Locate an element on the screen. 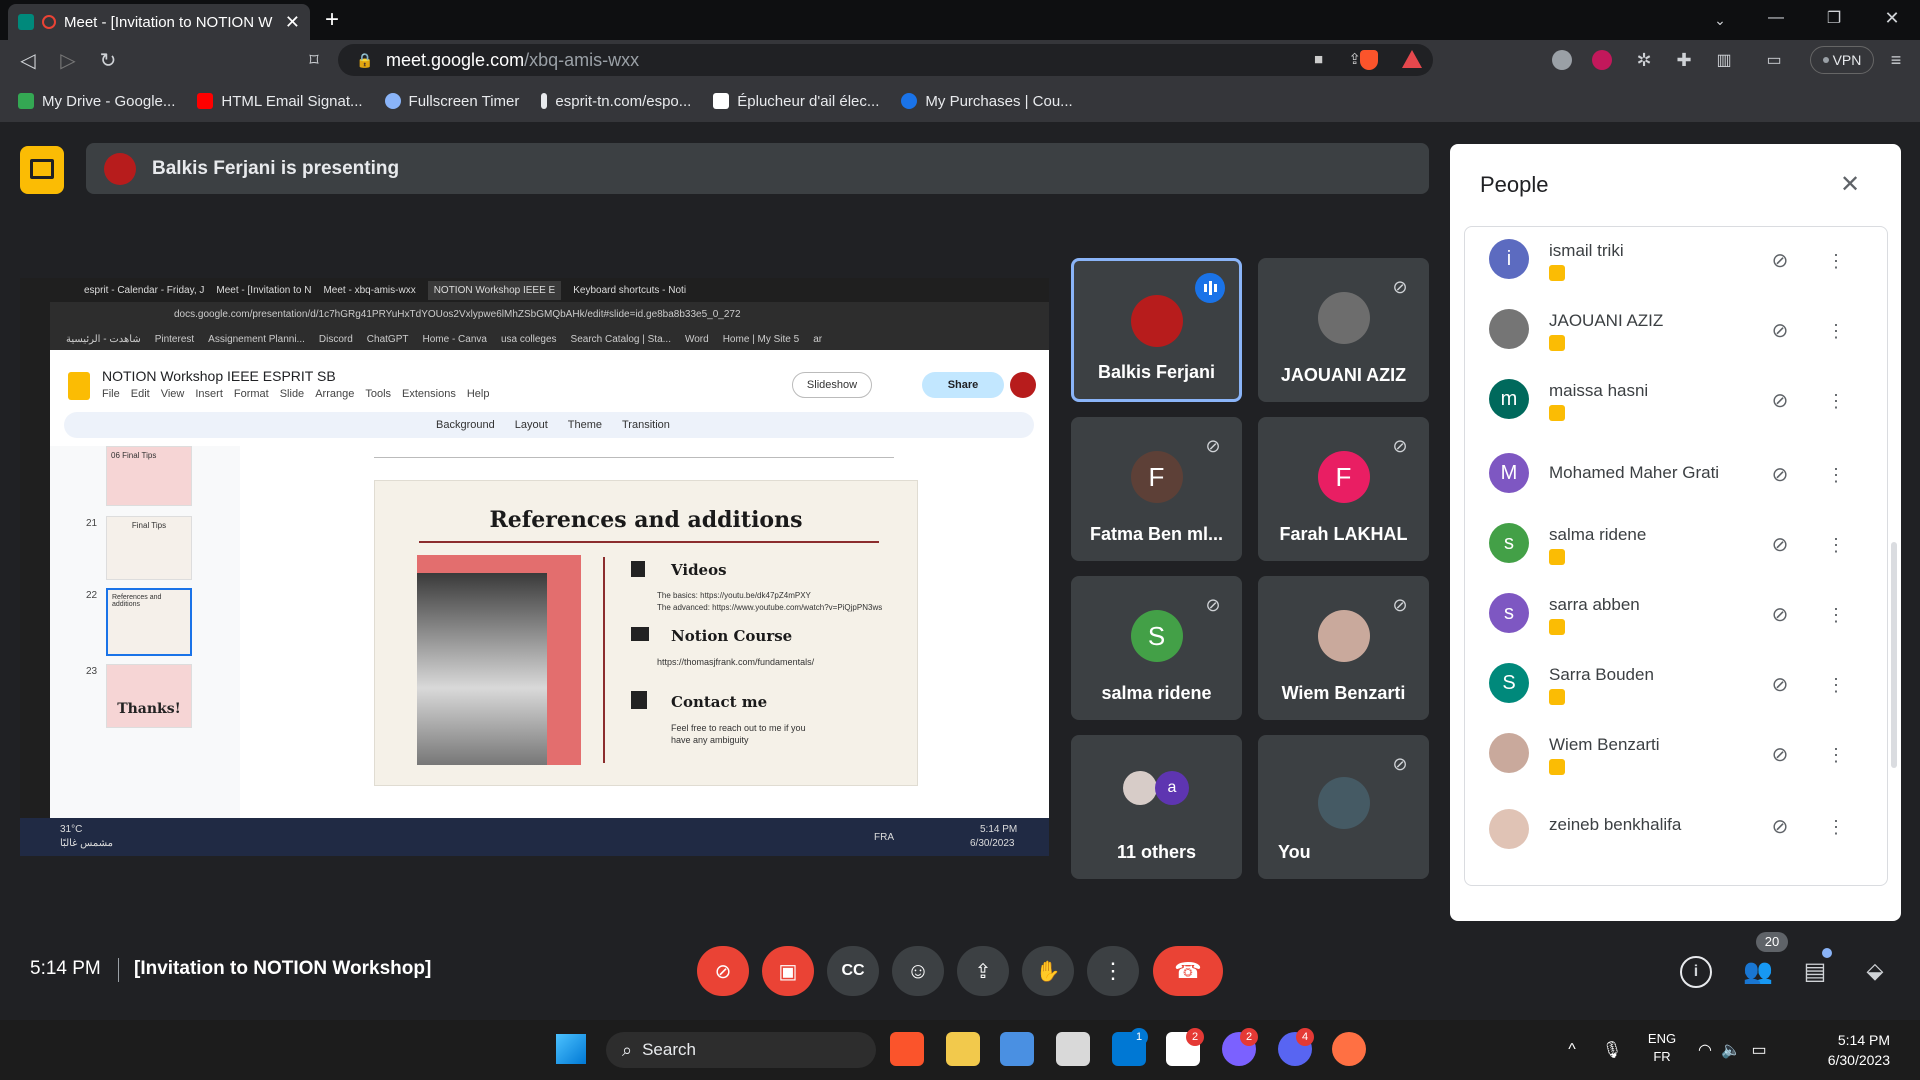 The height and width of the screenshot is (1080, 1920). store-icon is located at coordinates (1017, 1049).